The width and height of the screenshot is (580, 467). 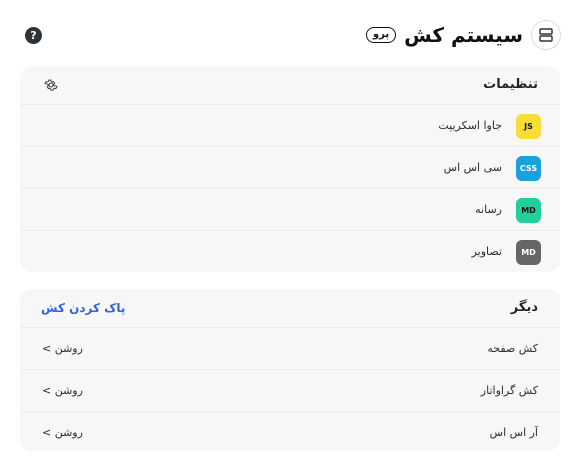 What do you see at coordinates (290, 125) in the screenshot?
I see `list-item-js: JS جاوا اسکریپت` at bounding box center [290, 125].